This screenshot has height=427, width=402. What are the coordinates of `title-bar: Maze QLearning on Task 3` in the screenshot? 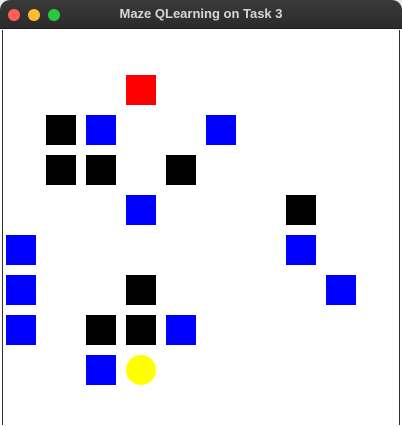 It's located at (201, 14).